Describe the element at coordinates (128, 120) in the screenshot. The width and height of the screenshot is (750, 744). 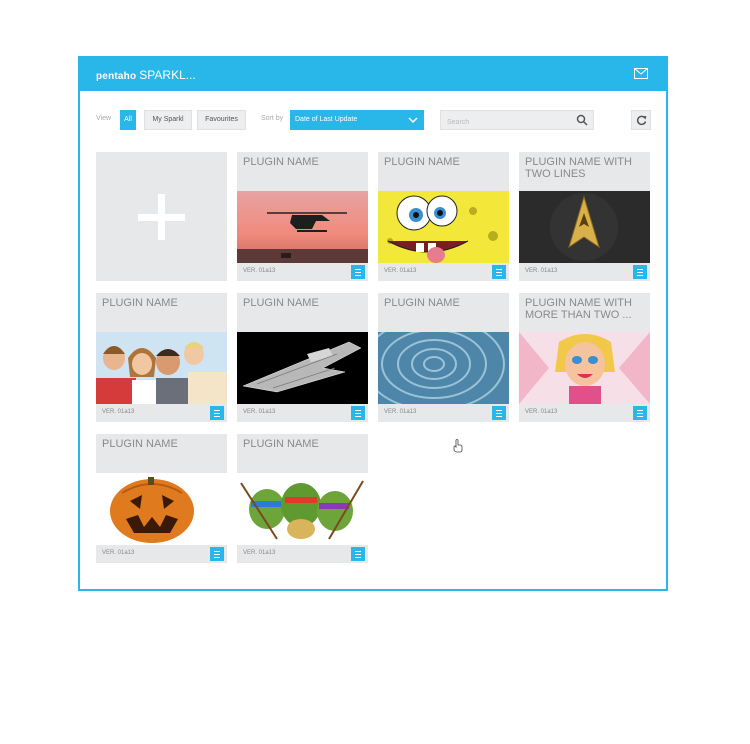
I see `filter-all-button: All` at that location.